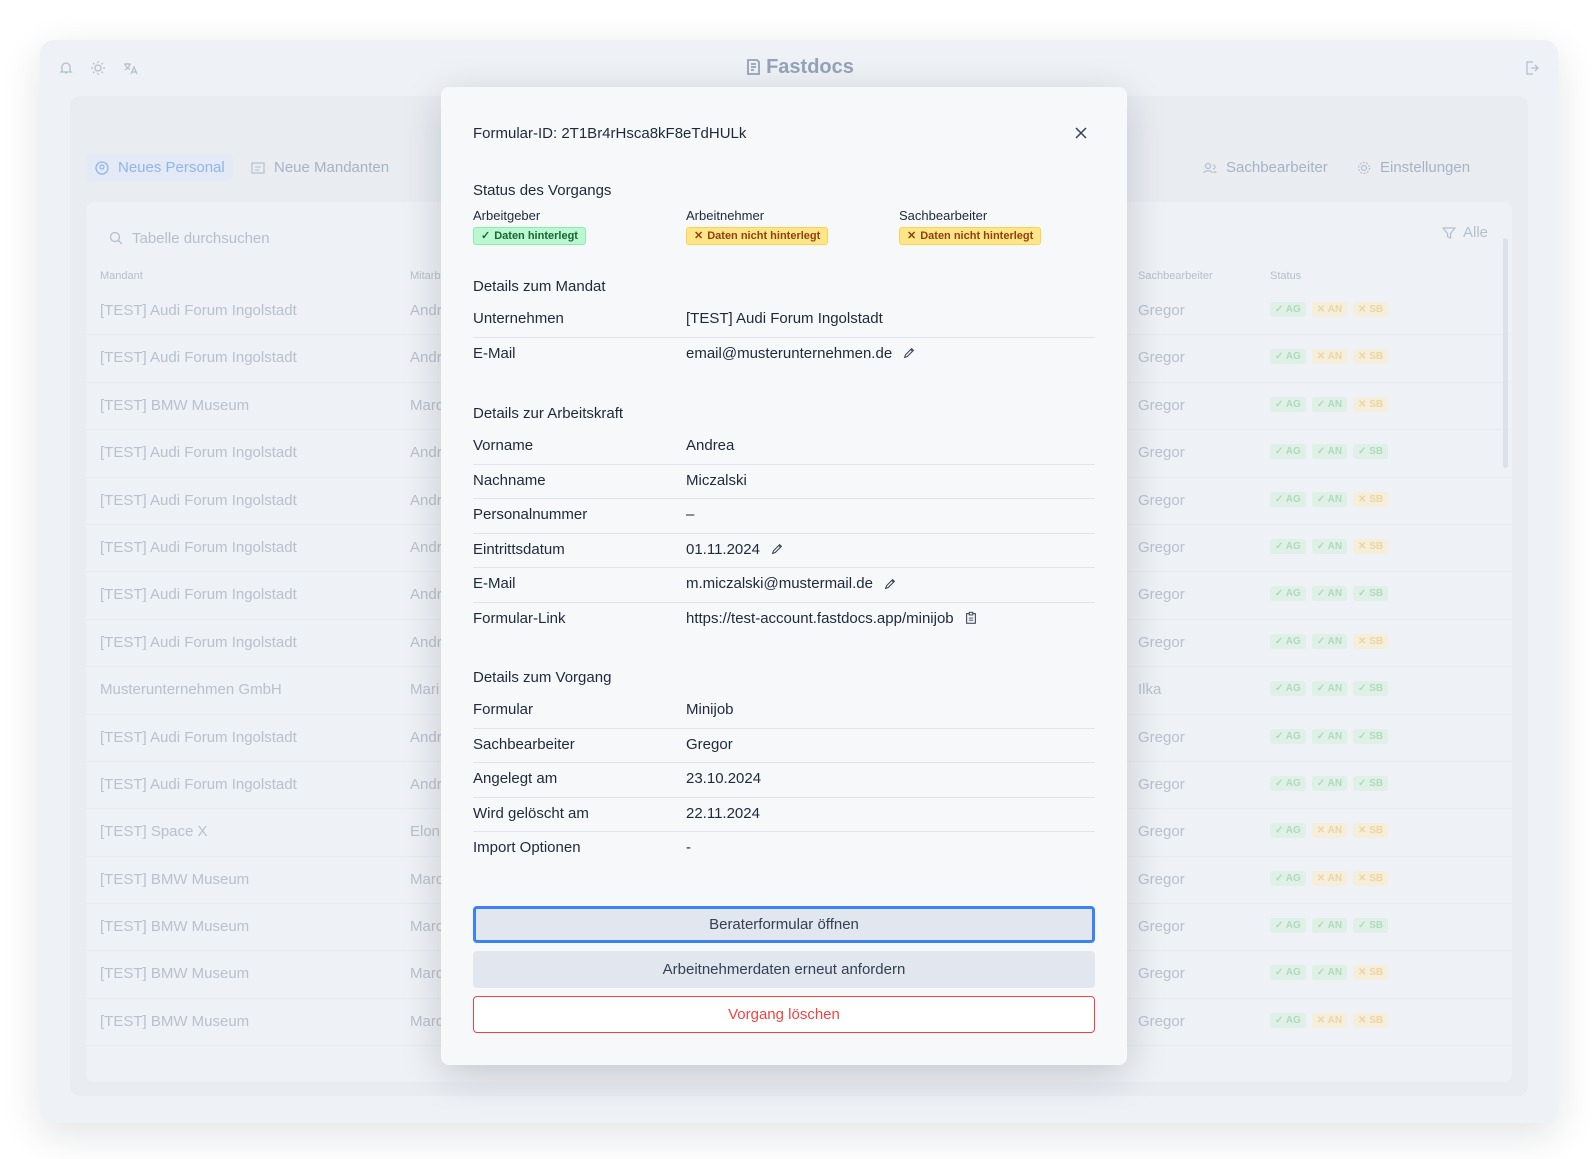  What do you see at coordinates (425, 276) in the screenshot?
I see `column-header-mitarbeiter: Mitarb` at bounding box center [425, 276].